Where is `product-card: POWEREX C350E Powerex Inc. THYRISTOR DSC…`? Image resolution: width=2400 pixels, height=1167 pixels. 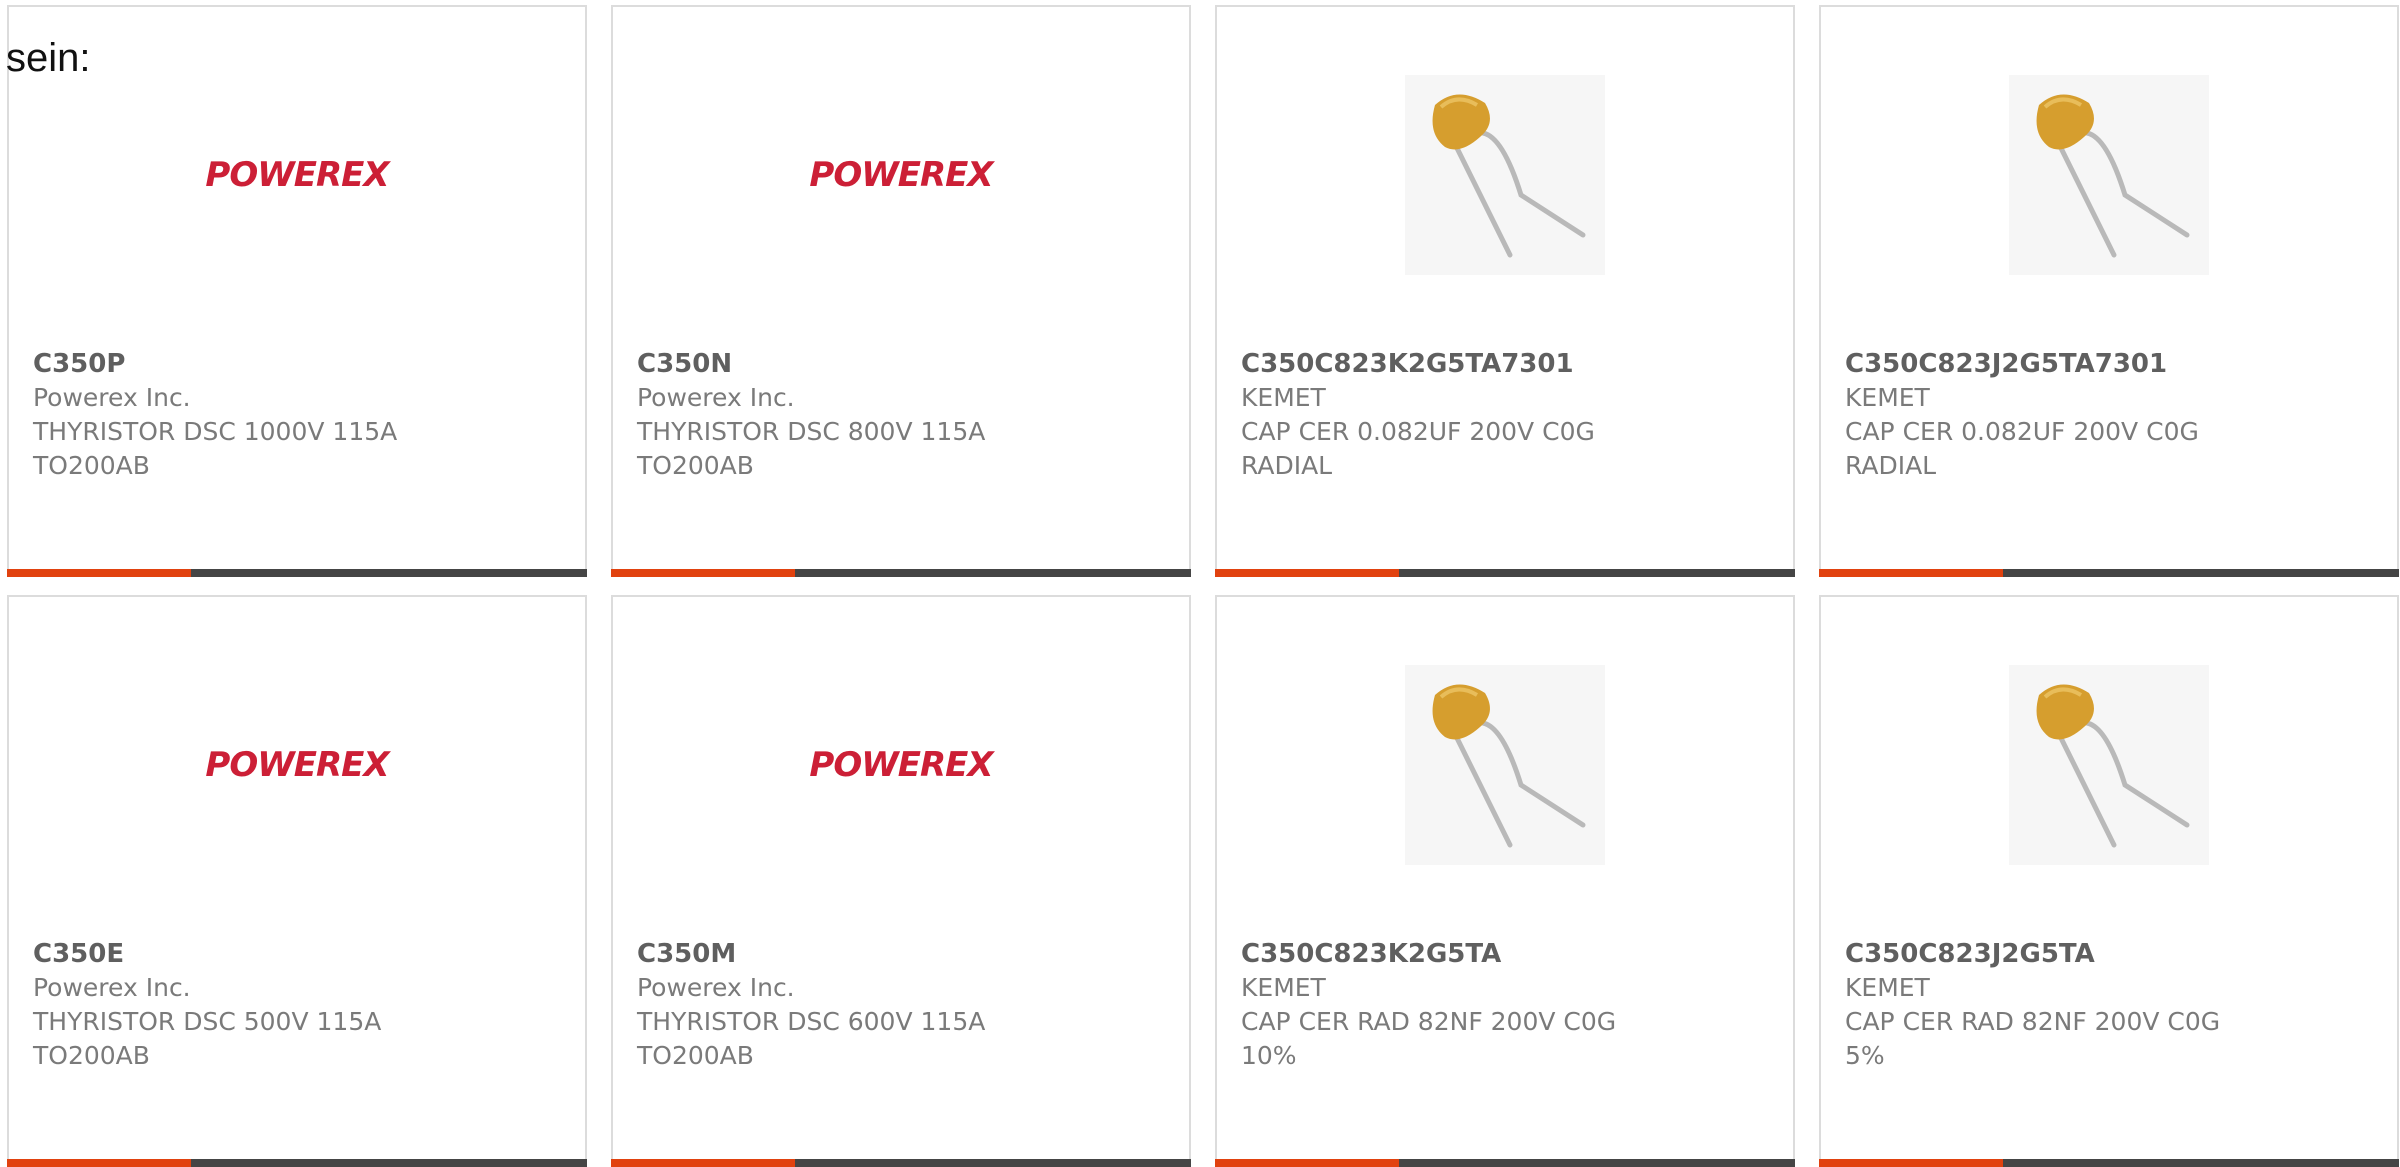 product-card: POWEREX C350E Powerex Inc. THYRISTOR DSC… is located at coordinates (297, 881).